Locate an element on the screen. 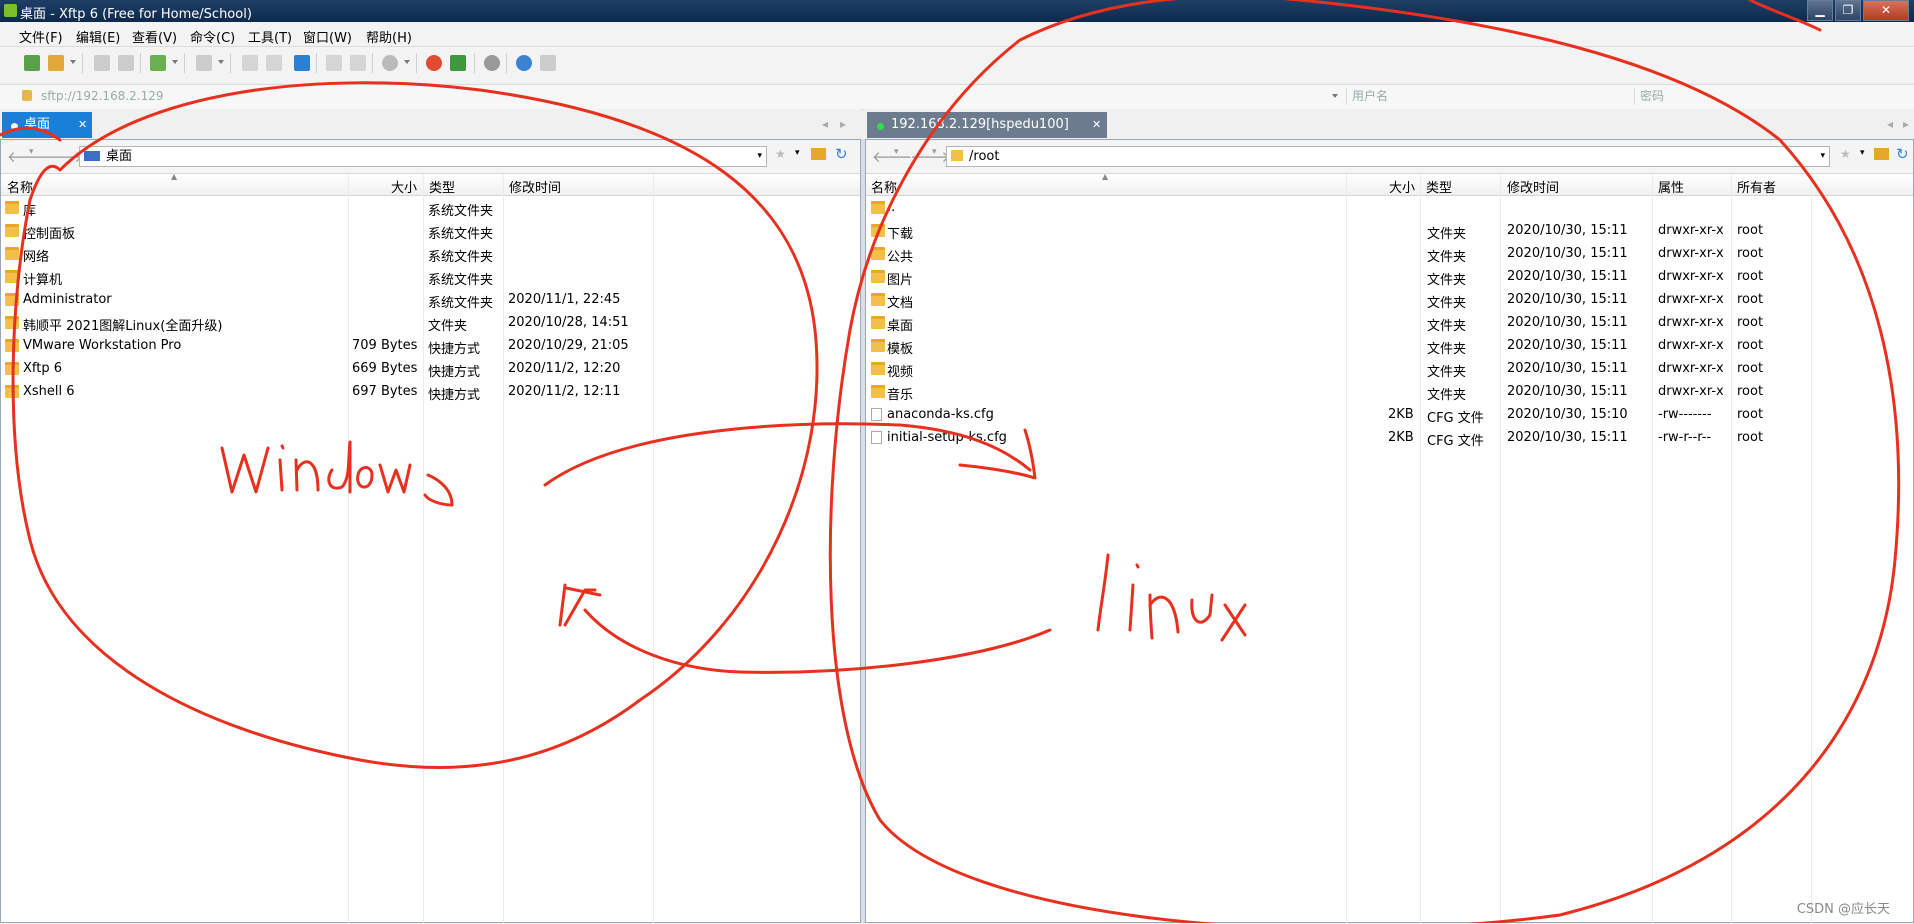 Image resolution: width=1914 pixels, height=924 pixels. open-folder-icon is located at coordinates (56, 63).